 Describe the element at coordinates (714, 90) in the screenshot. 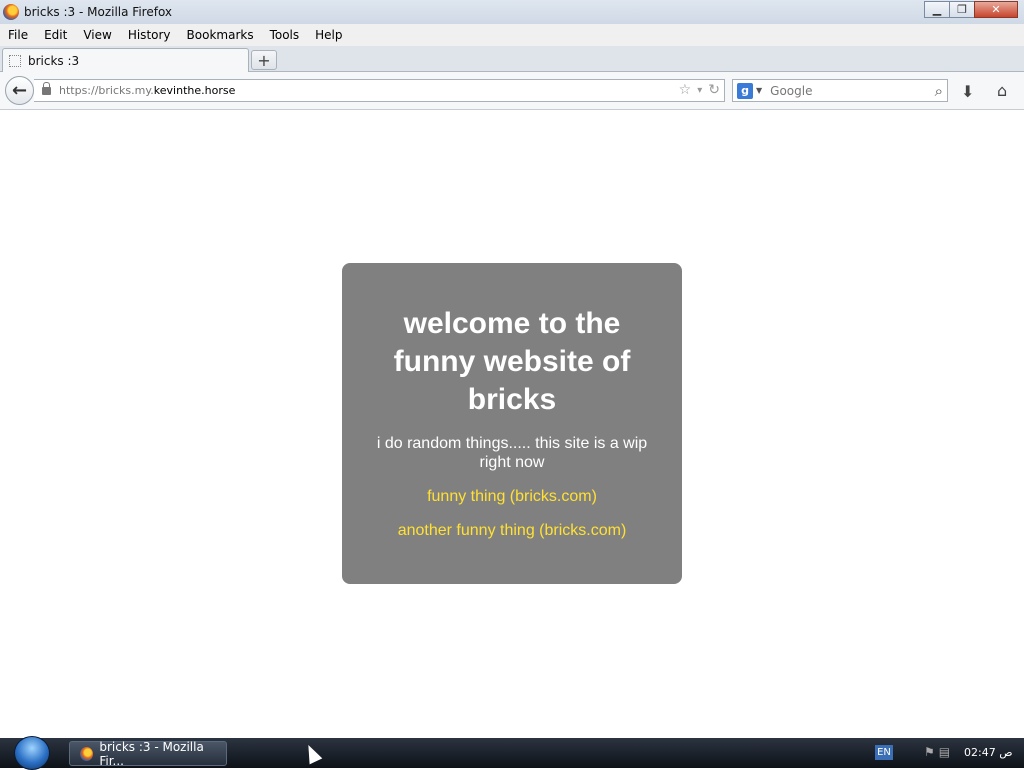

I see `reload-icon: ↻` at that location.